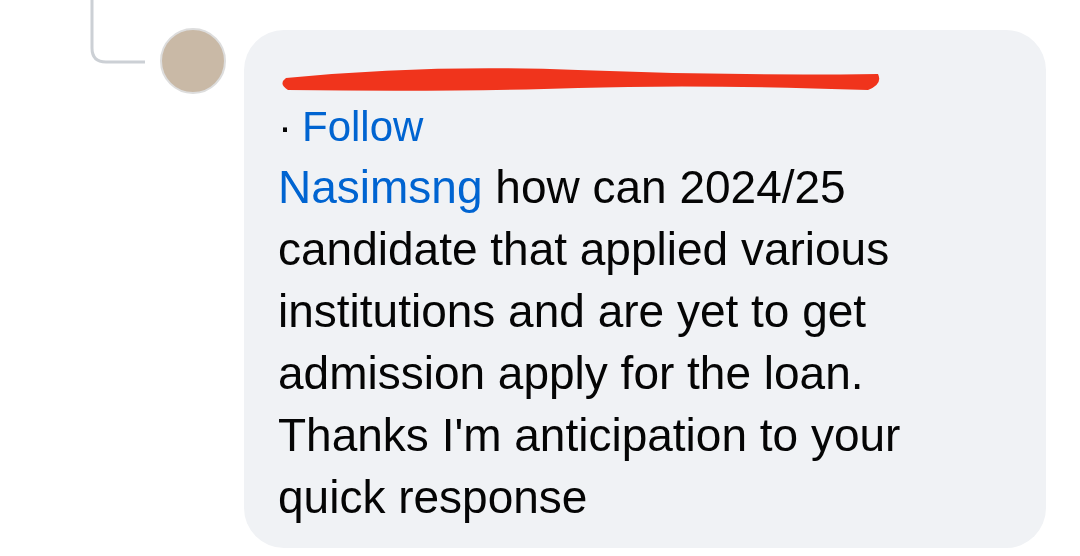  I want to click on thread-line, so click(118, 32).